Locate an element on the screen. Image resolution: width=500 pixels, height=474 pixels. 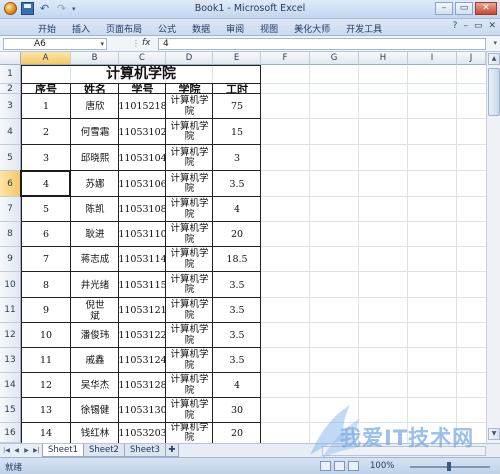
scroll-up-icon: ▲ is located at coordinates (494, 59).